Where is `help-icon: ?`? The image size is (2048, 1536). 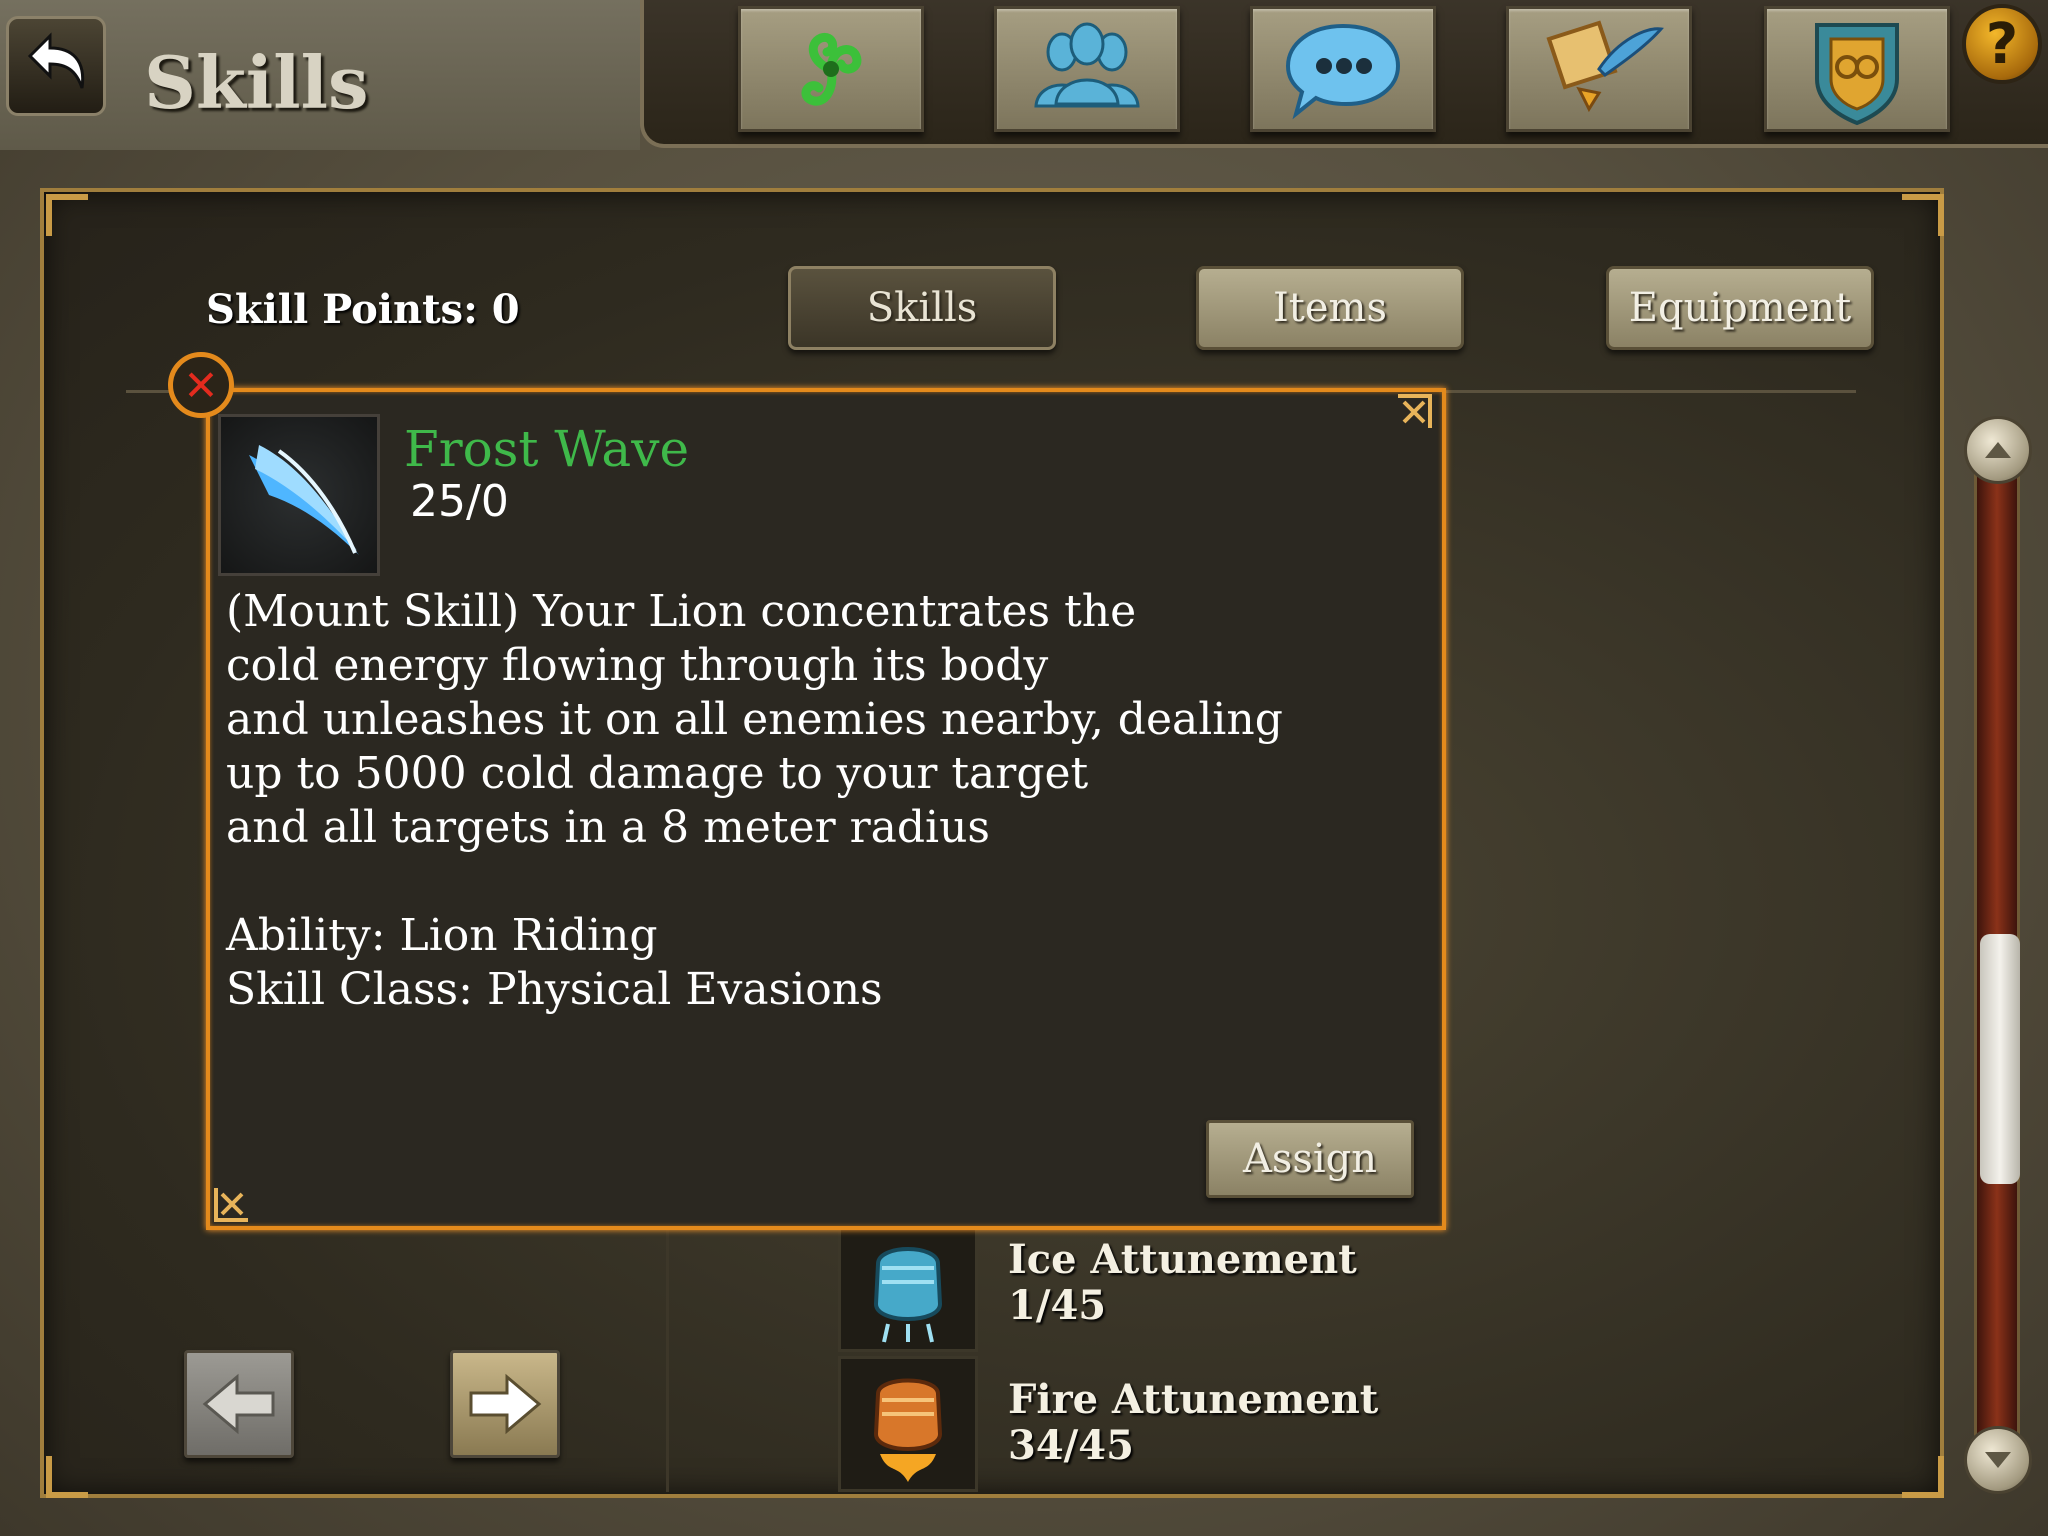 help-icon: ? is located at coordinates (2002, 44).